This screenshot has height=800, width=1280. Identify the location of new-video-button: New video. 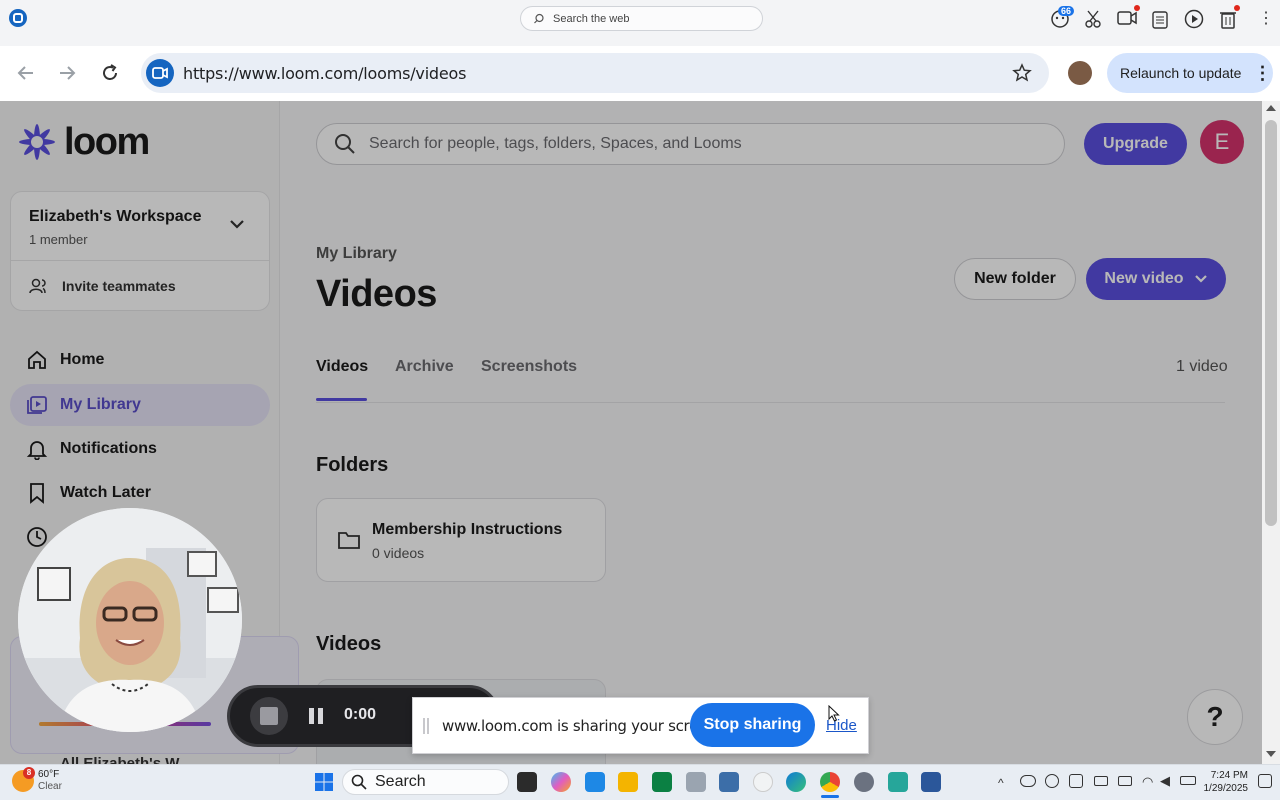
(1156, 279).